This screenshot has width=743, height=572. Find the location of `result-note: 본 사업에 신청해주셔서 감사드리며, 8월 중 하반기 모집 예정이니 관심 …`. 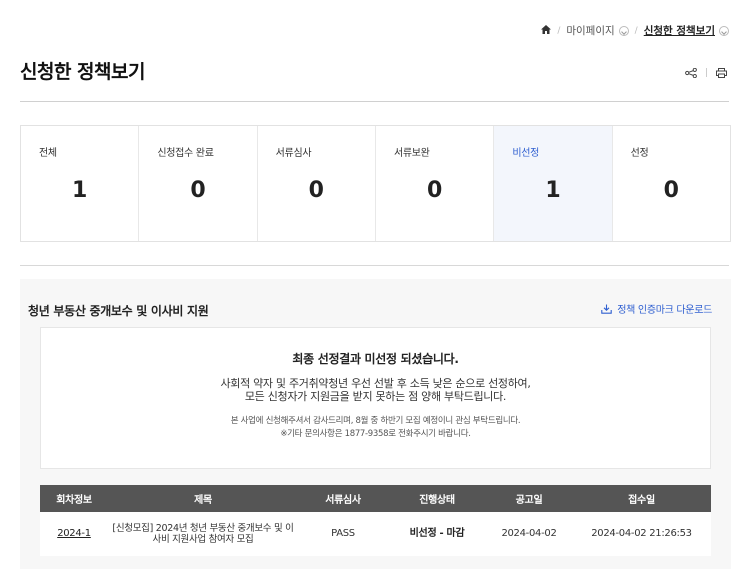

result-note: 본 사업에 신청해주셔서 감사드리며, 8월 중 하반기 모집 예정이니 관심 … is located at coordinates (375, 428).